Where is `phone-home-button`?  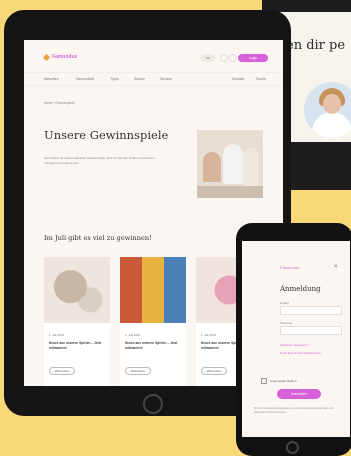 phone-home-button is located at coordinates (292, 447).